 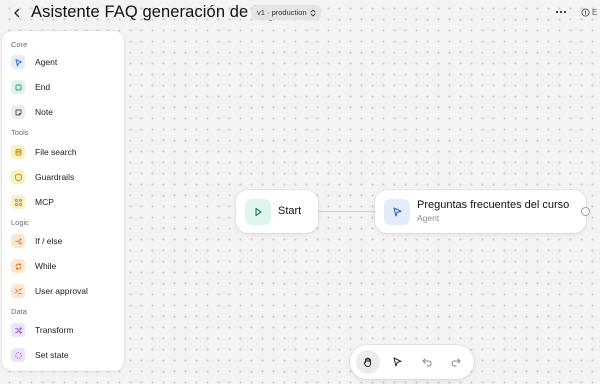 I want to click on sidebar-item-label: End, so click(x=43, y=87).